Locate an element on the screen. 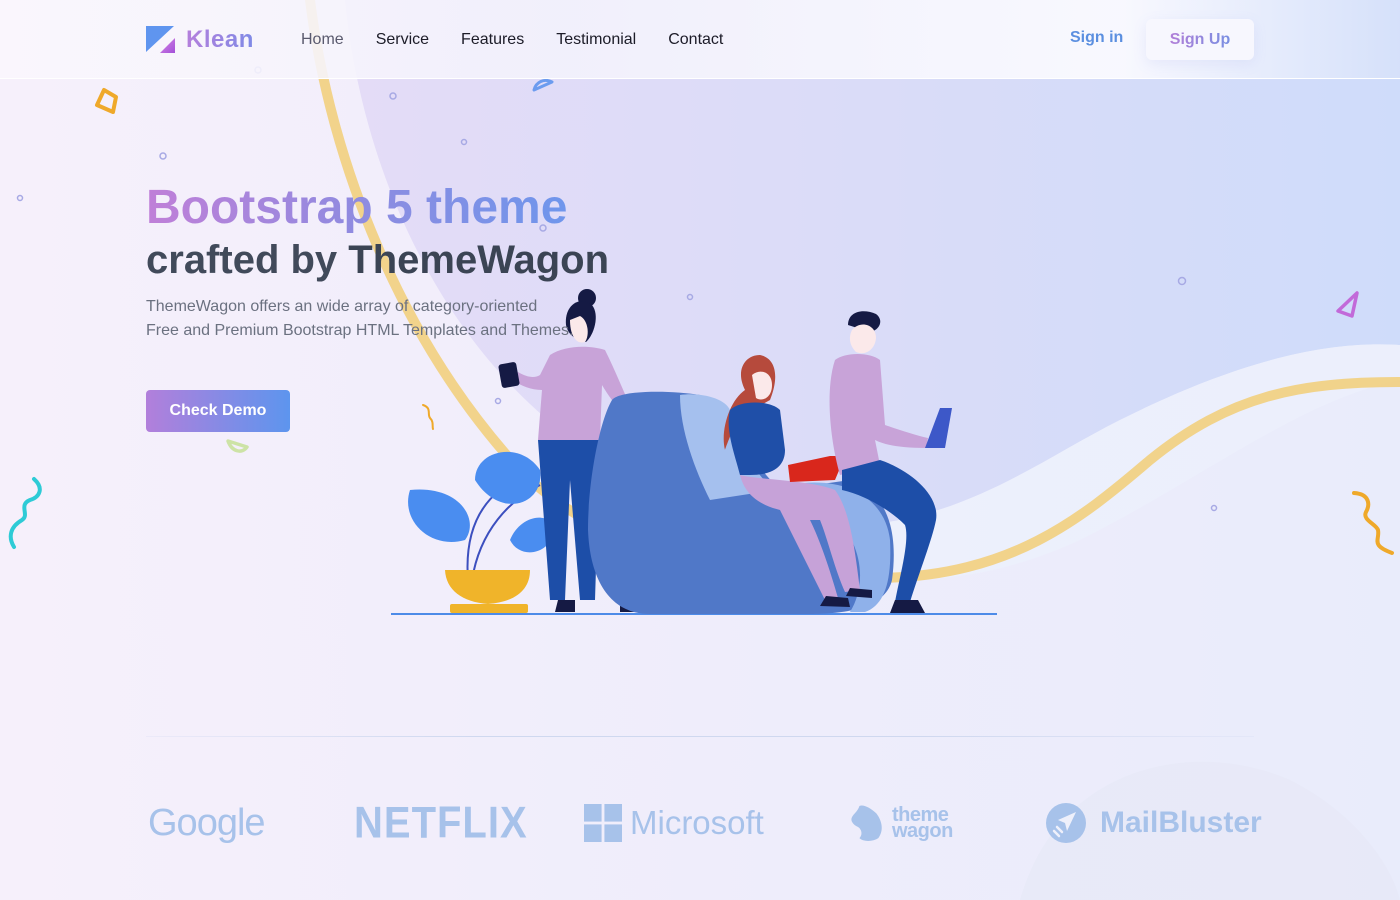  partner-mailbluster: MailBluster is located at coordinates (1154, 823).